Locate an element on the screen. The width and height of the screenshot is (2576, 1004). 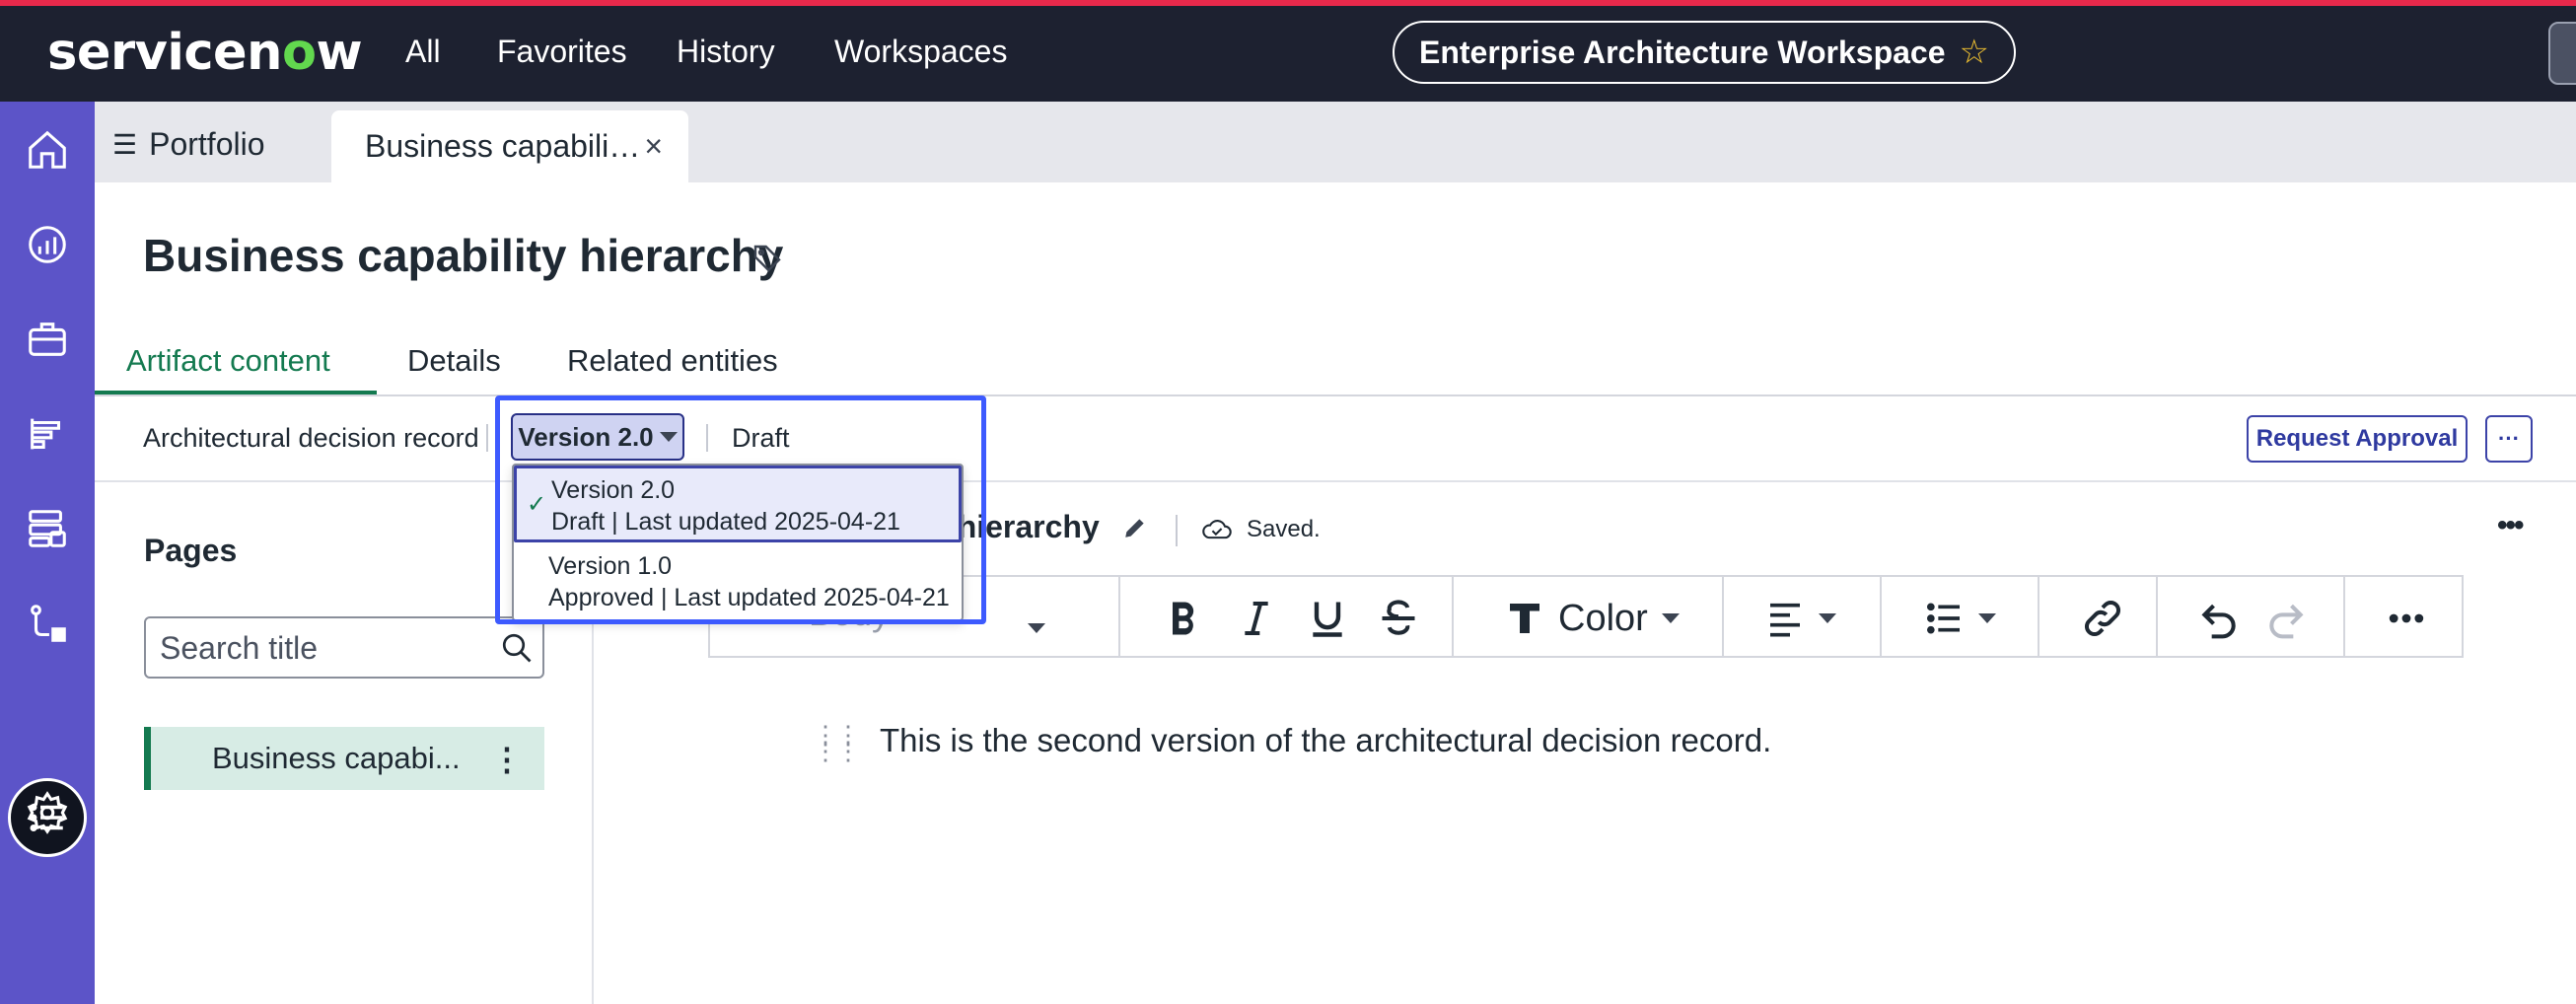
page-list-item: Business capabi... ⋮ is located at coordinates (344, 758).